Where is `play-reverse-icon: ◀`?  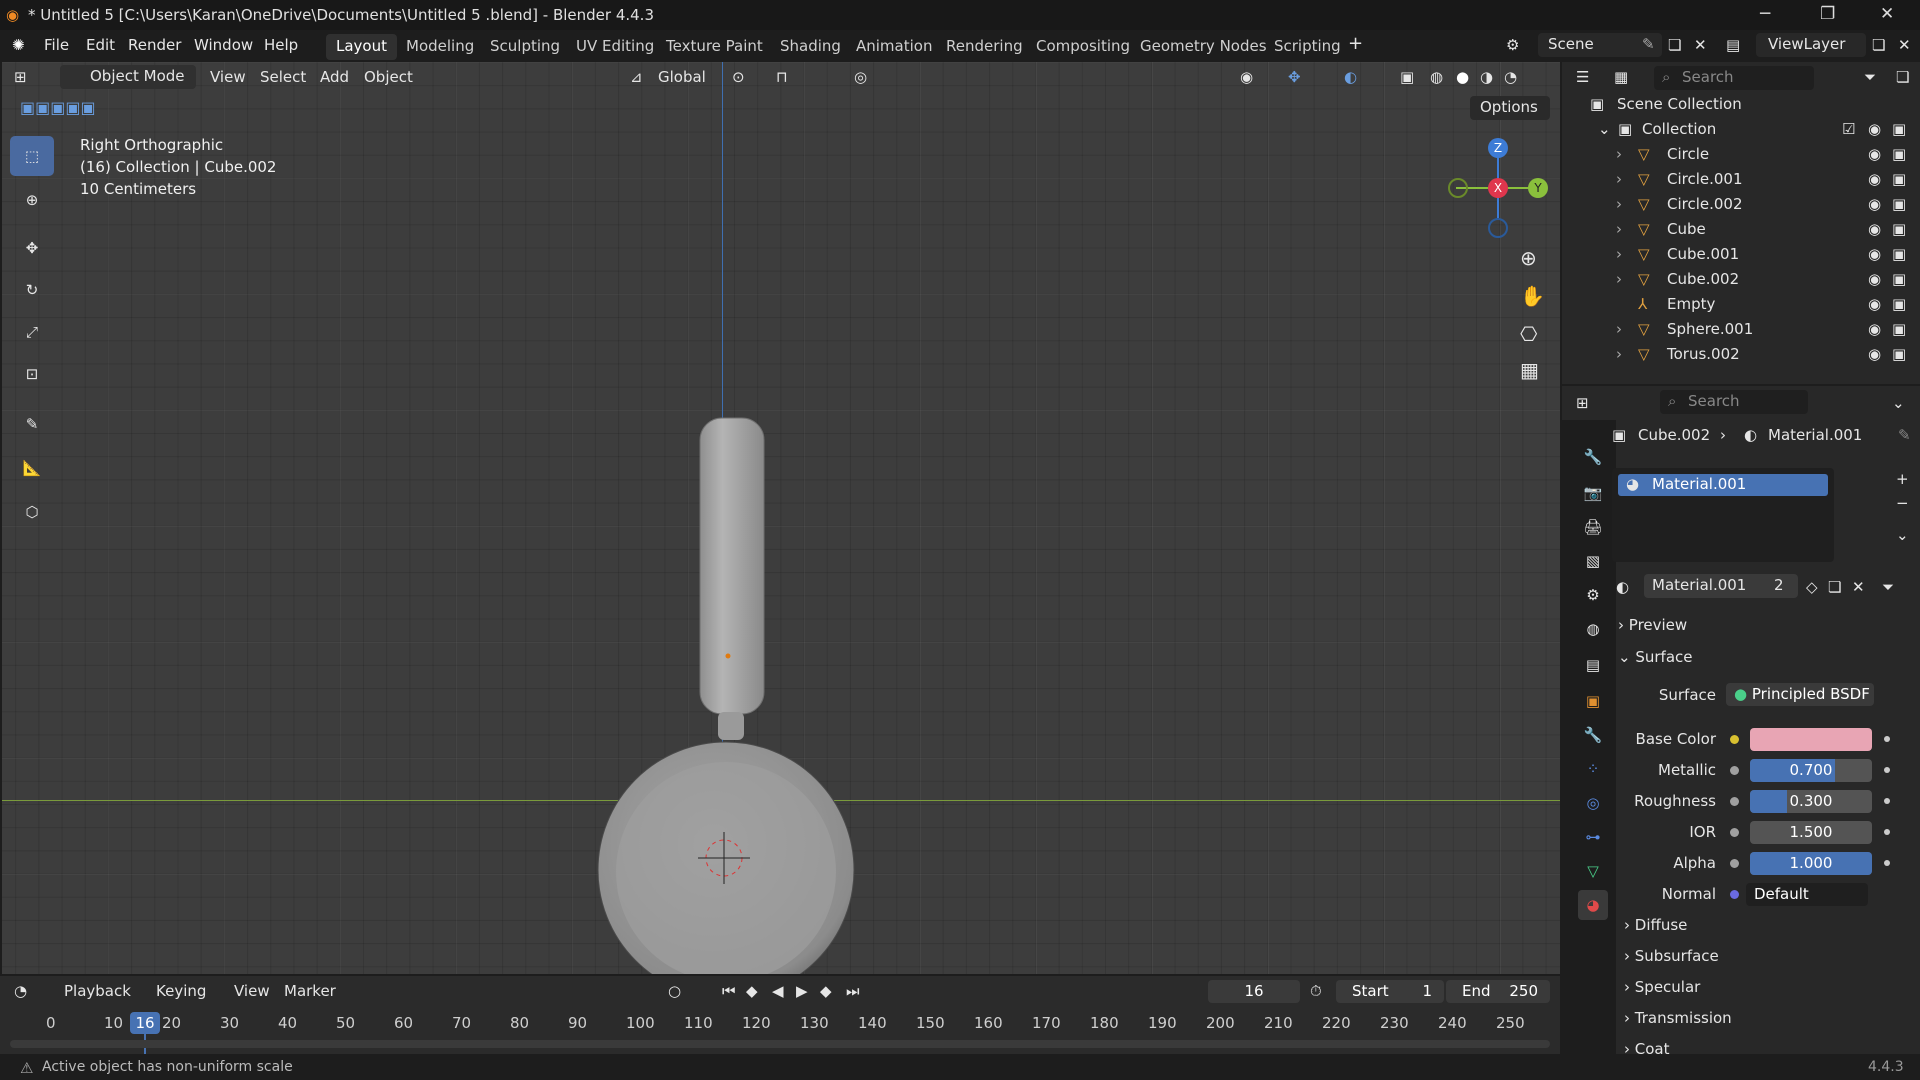 play-reverse-icon: ◀ is located at coordinates (778, 991).